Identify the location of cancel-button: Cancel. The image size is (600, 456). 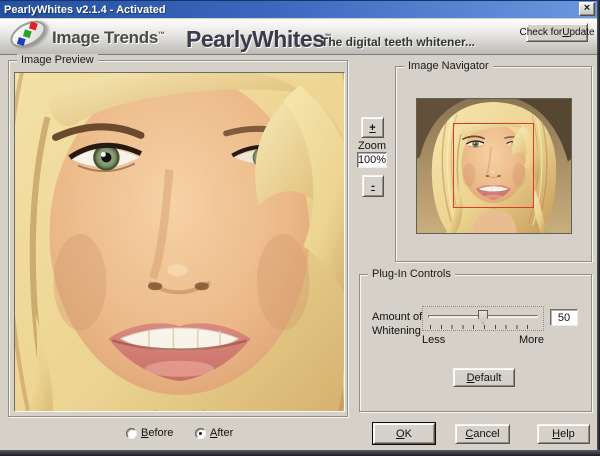
(482, 434).